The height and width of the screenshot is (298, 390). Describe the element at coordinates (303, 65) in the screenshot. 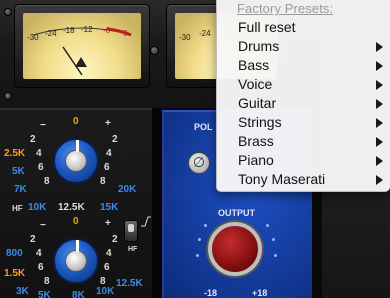

I see `menu-item-bass: Bass` at that location.